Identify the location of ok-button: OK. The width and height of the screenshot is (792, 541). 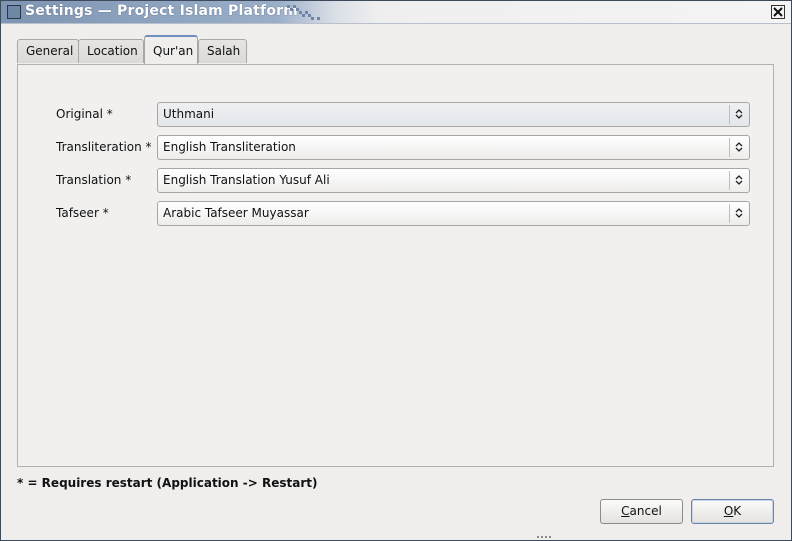
(732, 511).